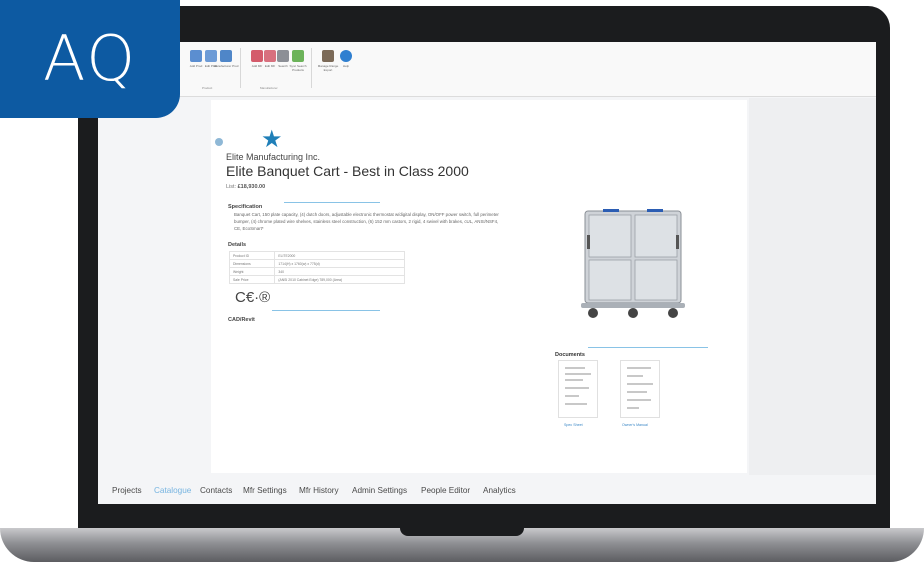 Image resolution: width=924 pixels, height=562 pixels. What do you see at coordinates (207, 88) in the screenshot?
I see `ribbon-group-label: Product` at bounding box center [207, 88].